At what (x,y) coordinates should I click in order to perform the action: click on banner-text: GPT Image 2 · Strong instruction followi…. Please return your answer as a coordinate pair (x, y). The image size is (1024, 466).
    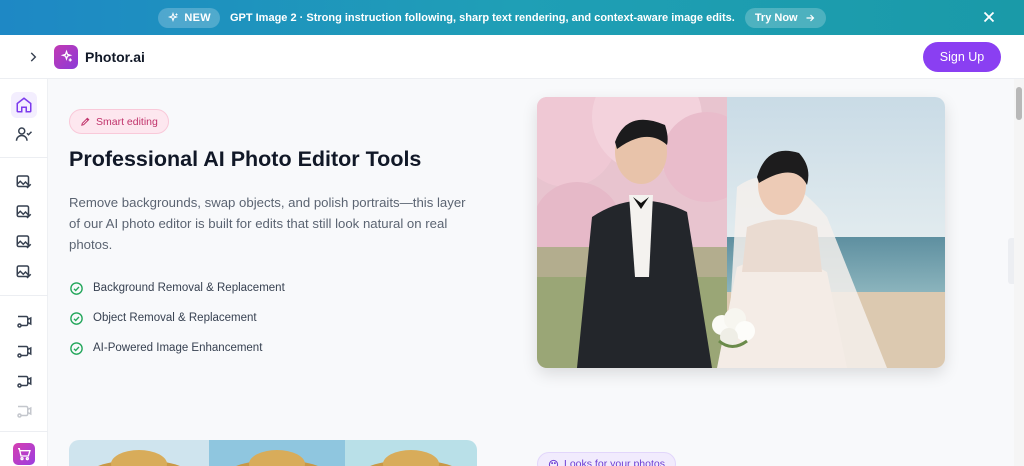
    Looking at the image, I should click on (482, 17).